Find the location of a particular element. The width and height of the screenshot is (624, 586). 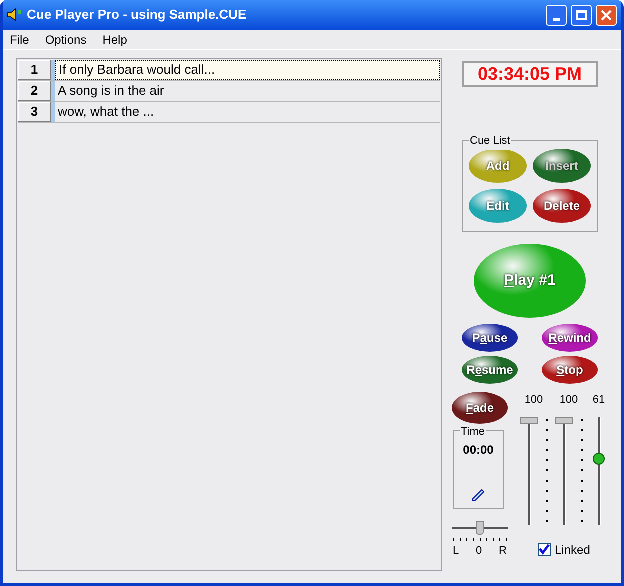

cue-number-button: 2 is located at coordinates (34, 91).